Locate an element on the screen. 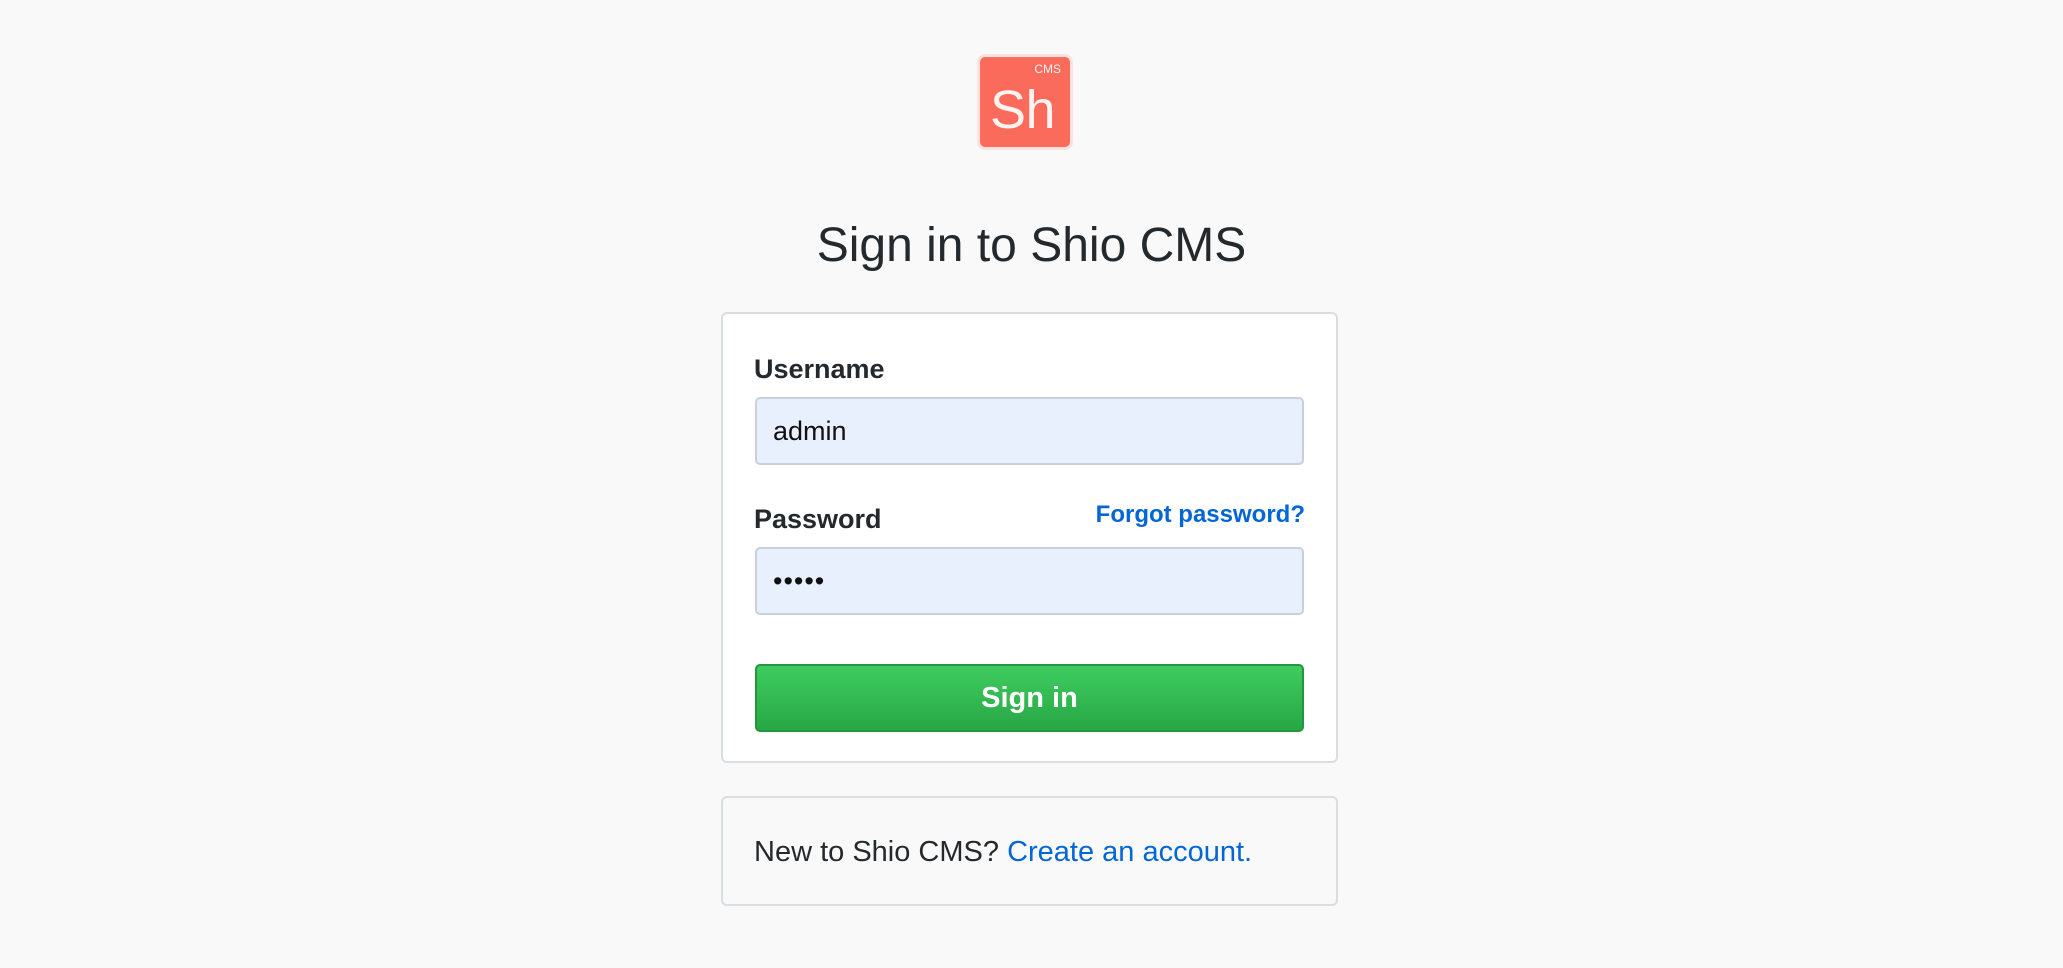 This screenshot has width=2063, height=968. logo-tag: CMS is located at coordinates (1047, 69).